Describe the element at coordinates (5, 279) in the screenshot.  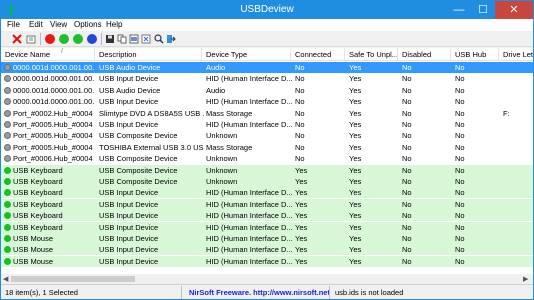
I see `scroll-left-icon: ◀` at that location.